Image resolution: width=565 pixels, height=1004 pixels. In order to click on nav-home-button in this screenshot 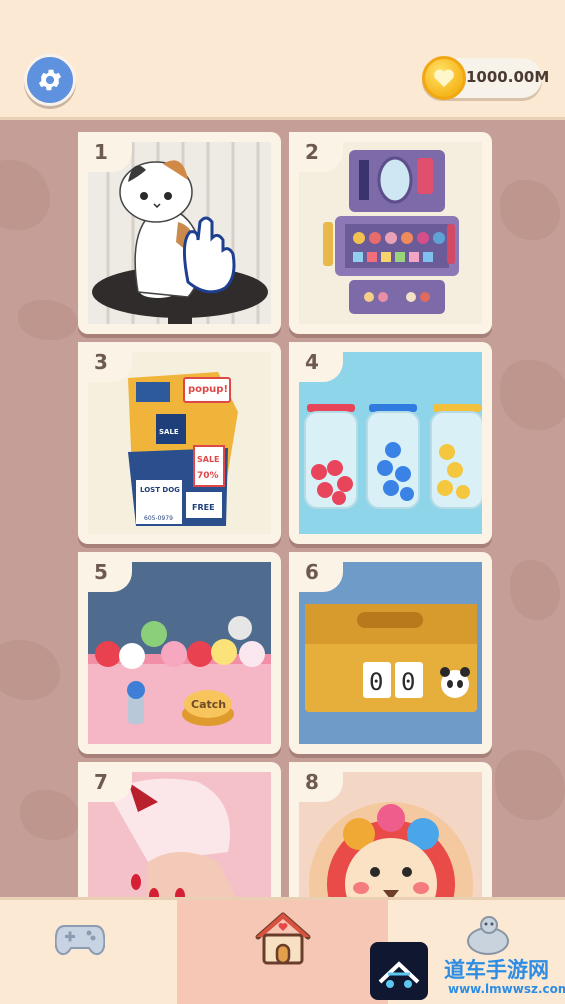, I will do `click(283, 938)`.